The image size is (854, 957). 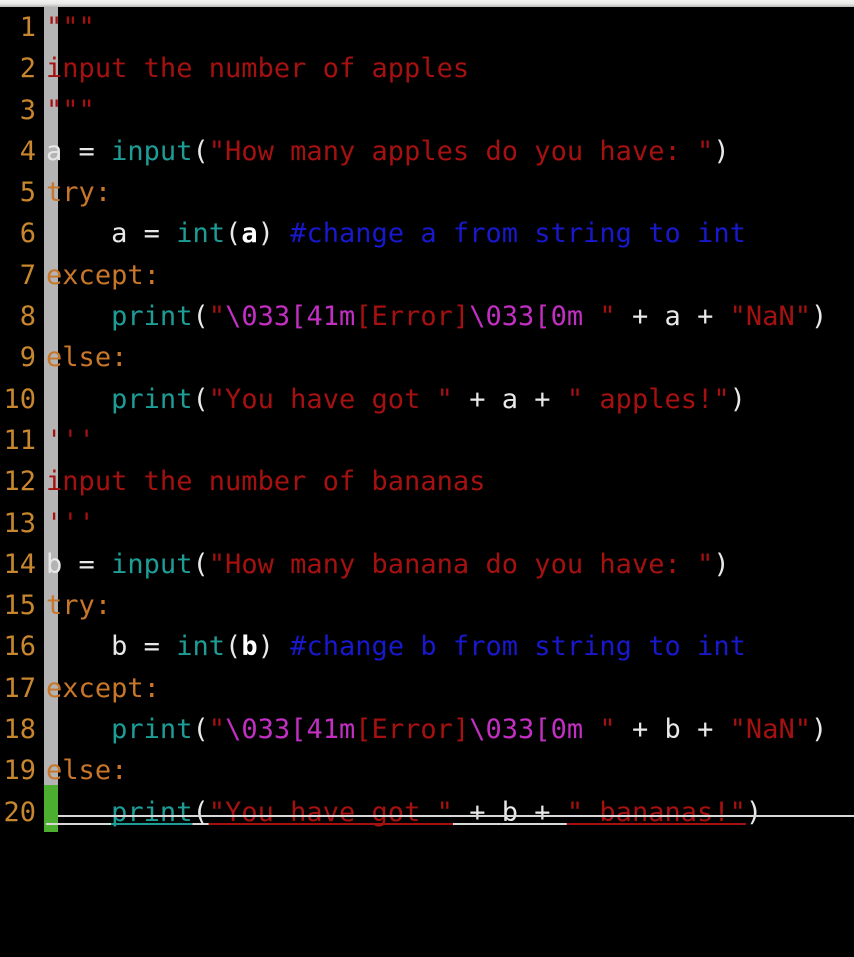 What do you see at coordinates (27, 193) in the screenshot?
I see `line-number: 5` at bounding box center [27, 193].